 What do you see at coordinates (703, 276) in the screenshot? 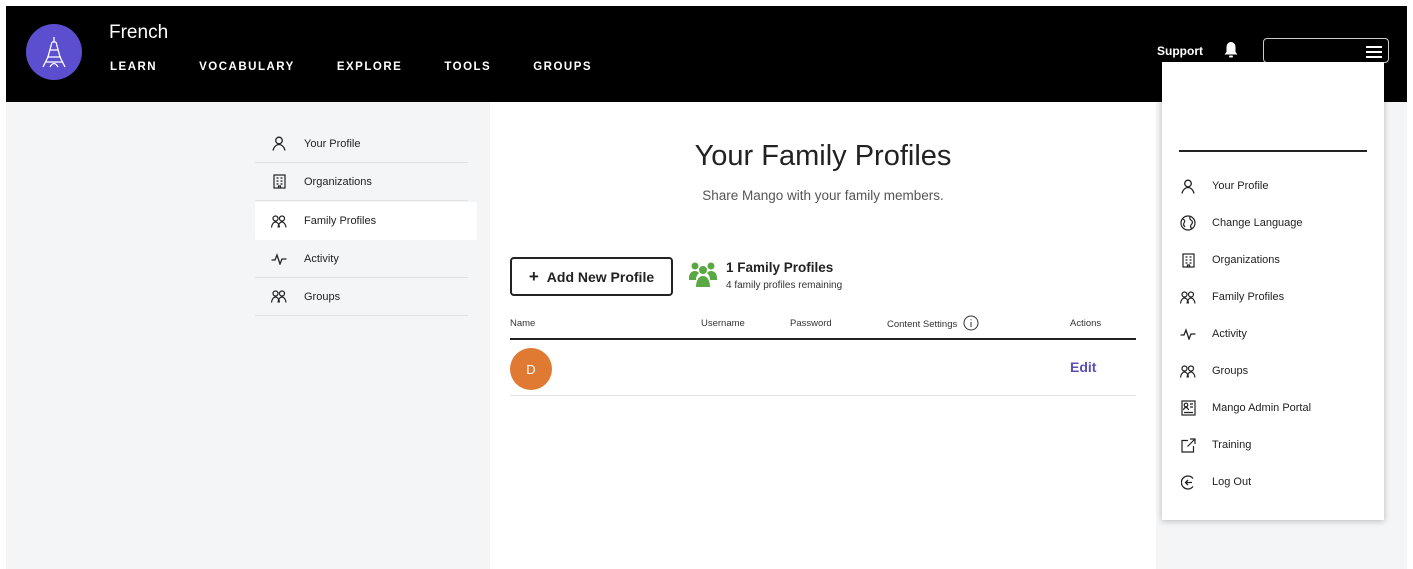
I see `family-group-icon` at bounding box center [703, 276].